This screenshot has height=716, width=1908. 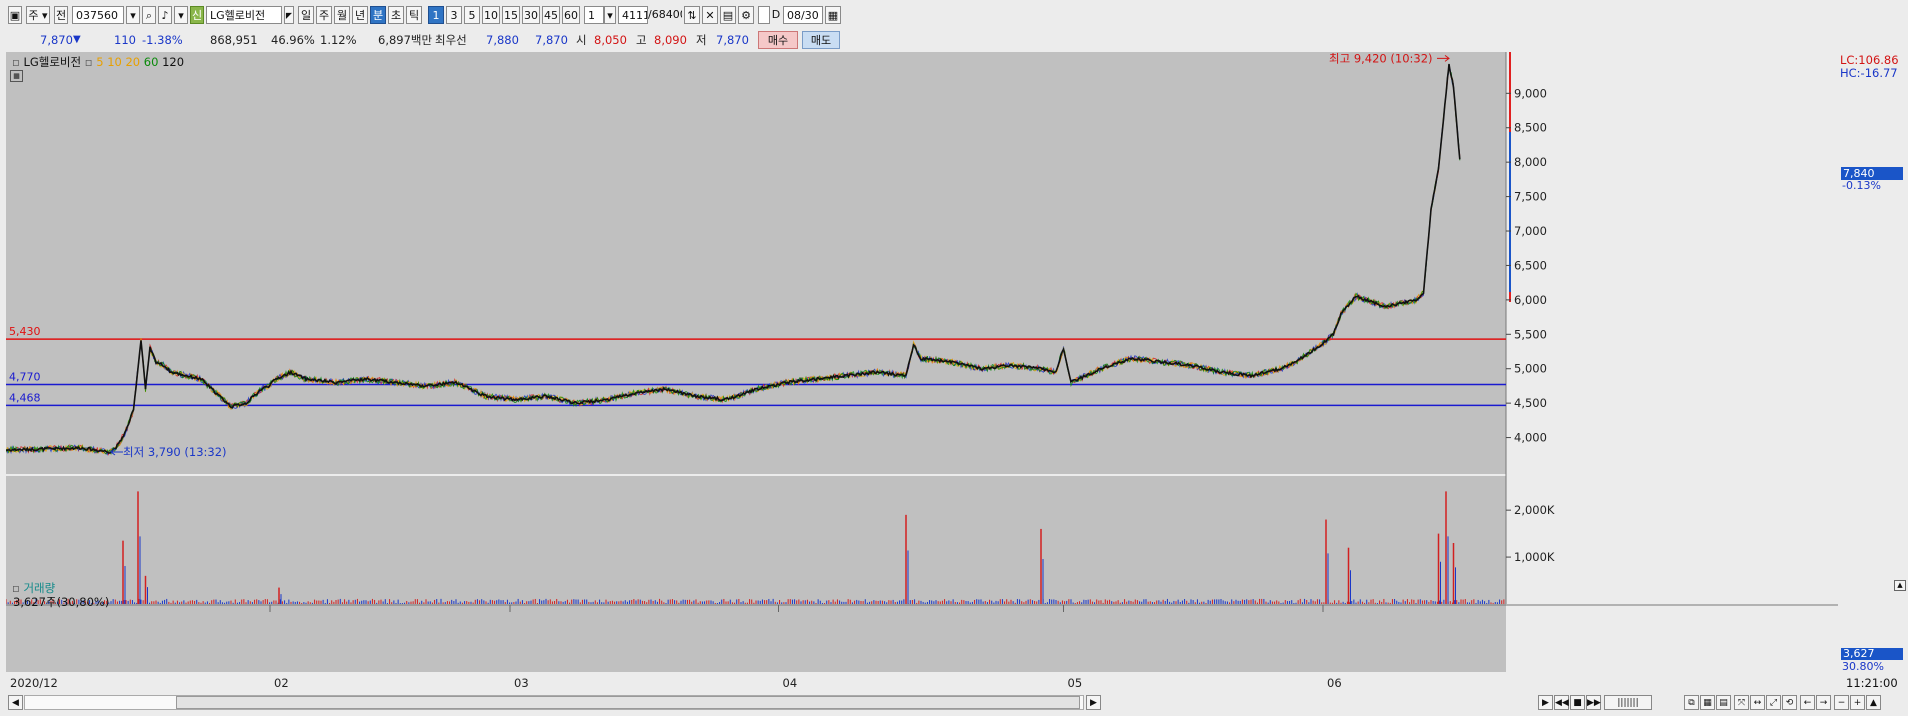 I want to click on low-annotation: 최저 3,790 (13:32), so click(x=175, y=452).